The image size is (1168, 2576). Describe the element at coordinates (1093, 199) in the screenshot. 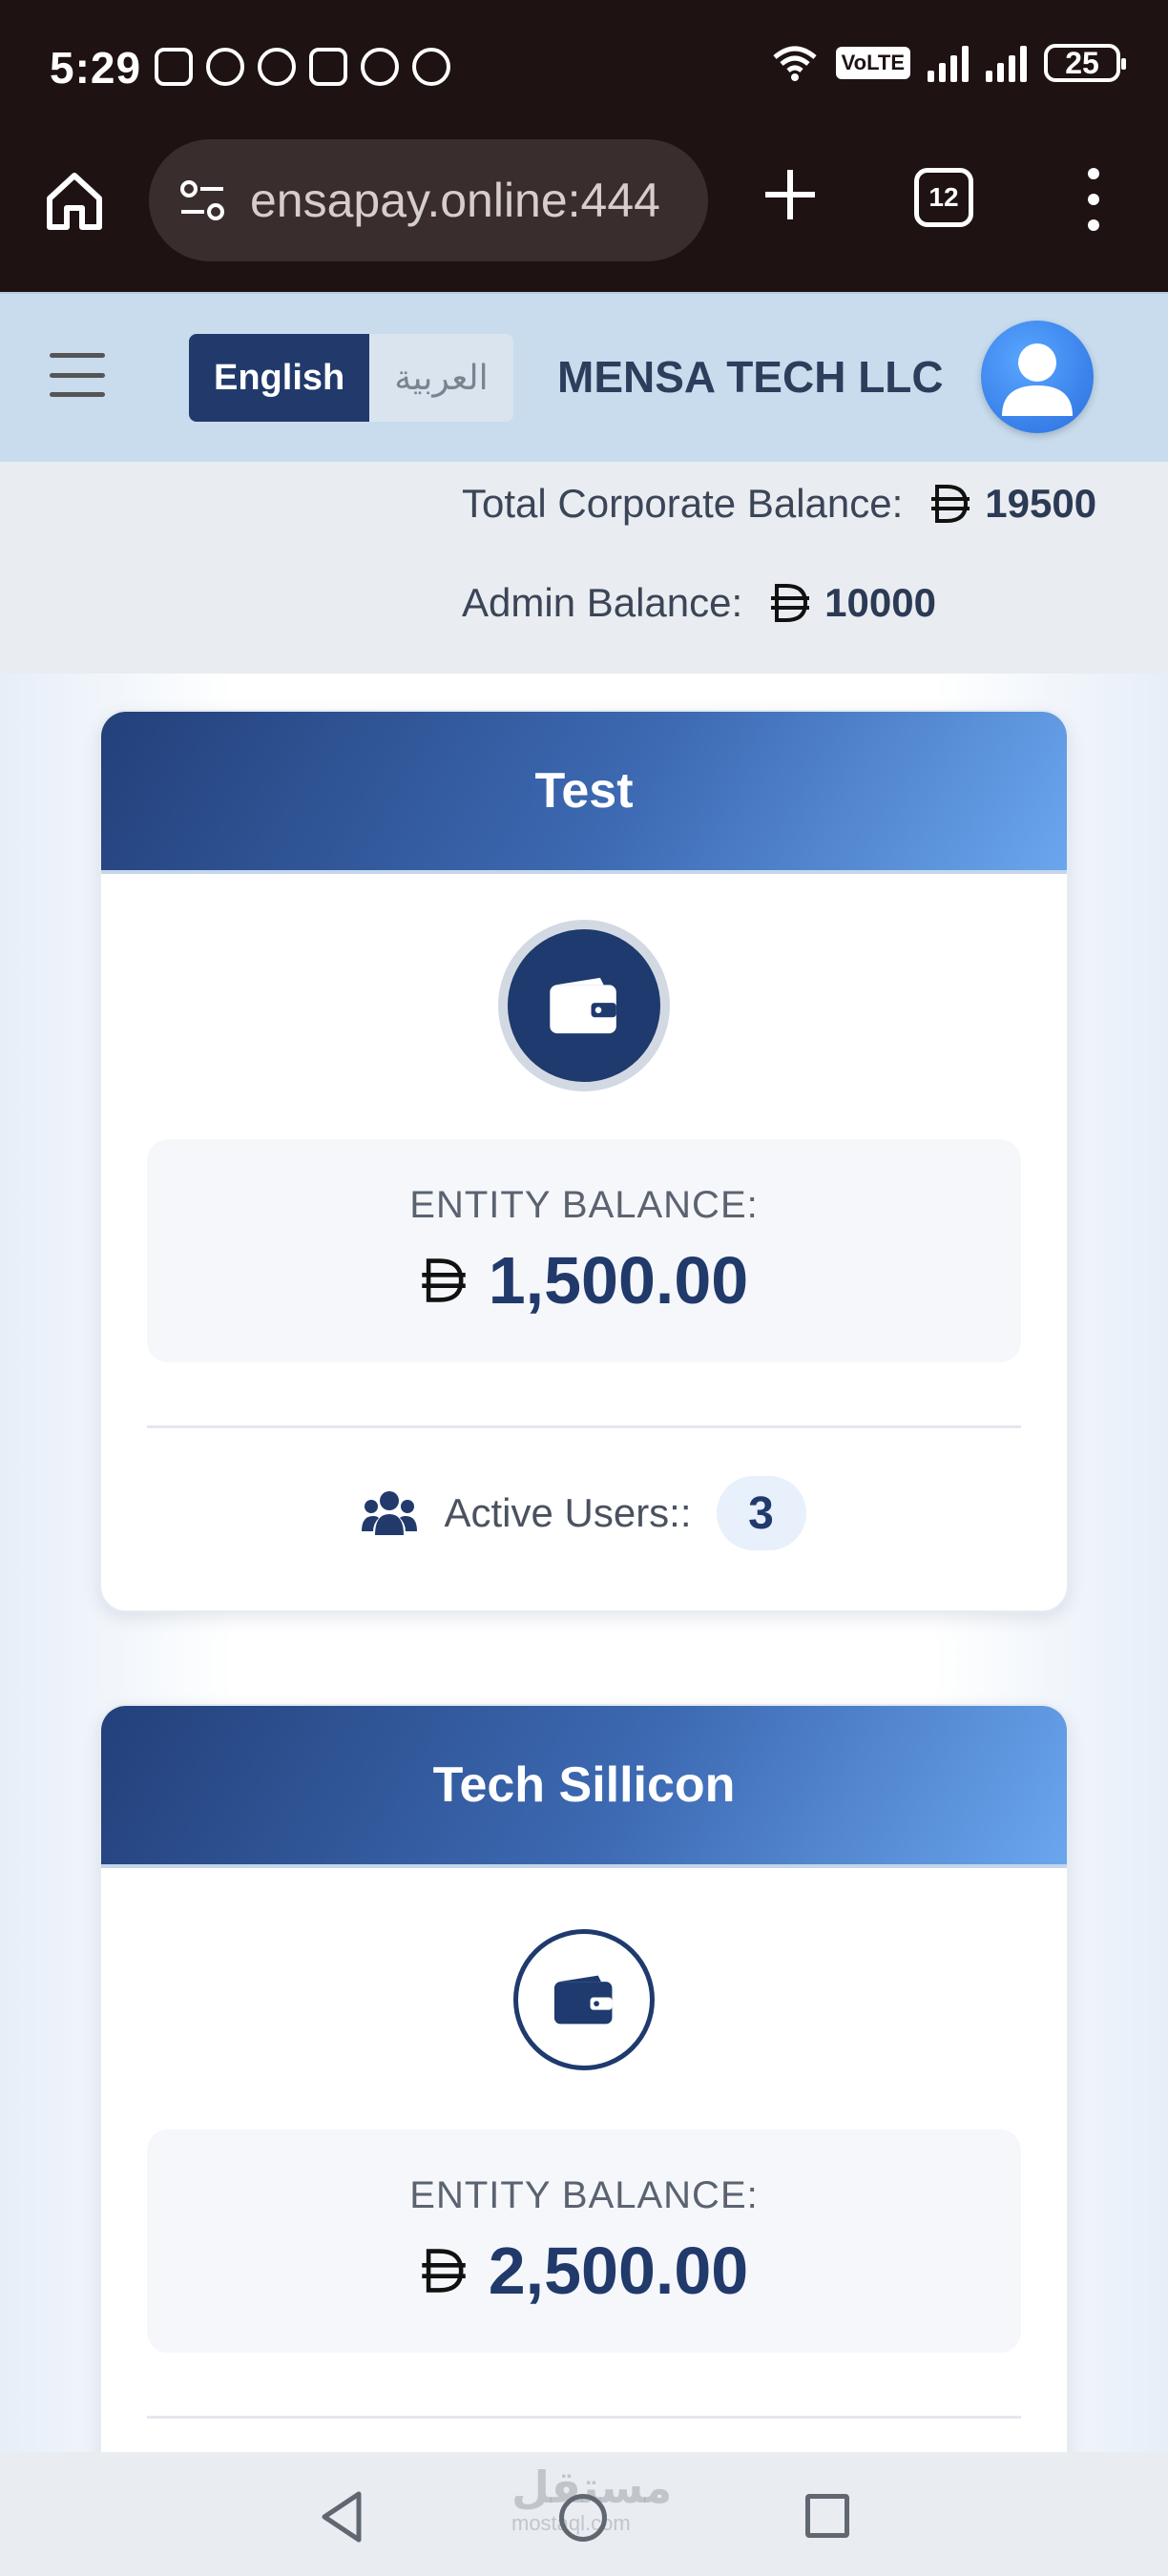

I see `more-menu-icon` at that location.